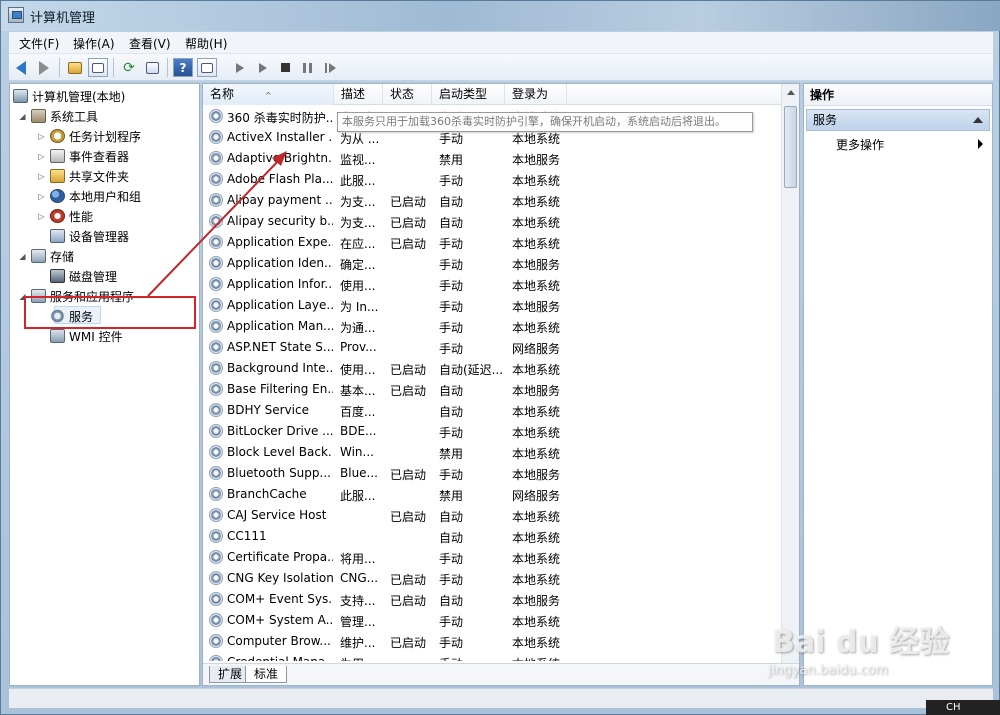 The height and width of the screenshot is (715, 1000). What do you see at coordinates (451, 160) in the screenshot?
I see `service-startup-cell: 禁用` at bounding box center [451, 160].